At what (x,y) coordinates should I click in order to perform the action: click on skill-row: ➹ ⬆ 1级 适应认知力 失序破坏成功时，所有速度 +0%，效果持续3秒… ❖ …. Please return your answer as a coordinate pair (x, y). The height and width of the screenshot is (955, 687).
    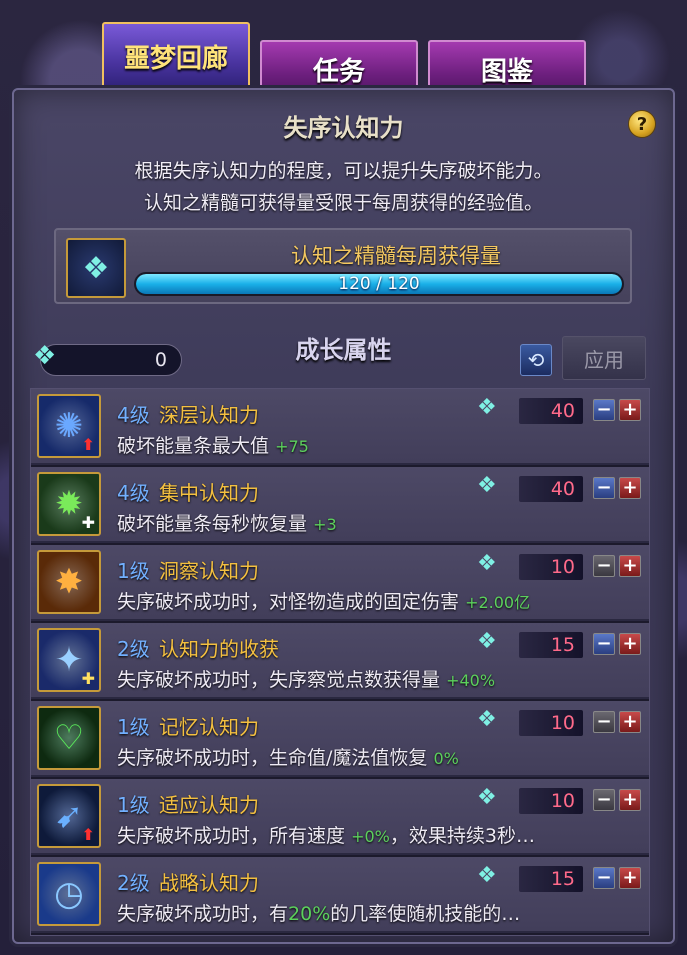
    Looking at the image, I should click on (340, 817).